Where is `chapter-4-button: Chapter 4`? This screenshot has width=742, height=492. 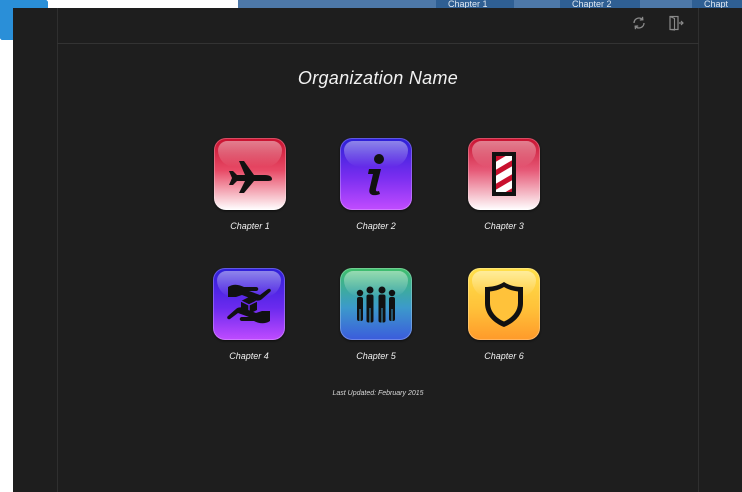
chapter-4-button: Chapter 4 is located at coordinates (249, 314).